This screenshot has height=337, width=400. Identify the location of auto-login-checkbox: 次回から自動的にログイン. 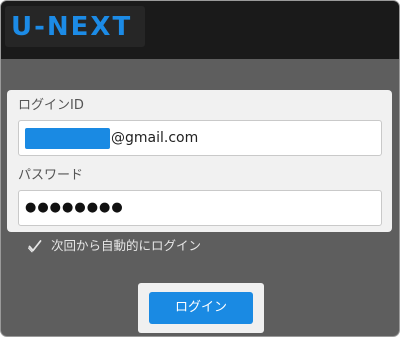
(114, 246).